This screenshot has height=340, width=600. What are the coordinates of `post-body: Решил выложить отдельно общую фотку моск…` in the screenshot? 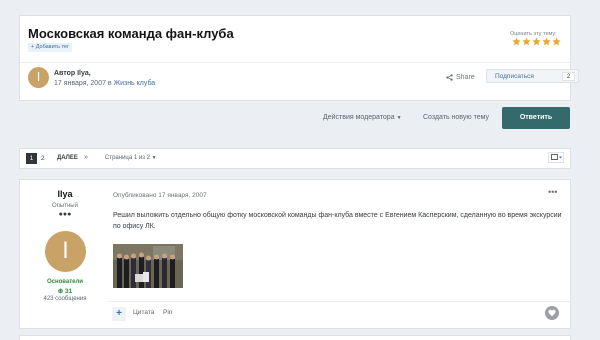 It's located at (337, 221).